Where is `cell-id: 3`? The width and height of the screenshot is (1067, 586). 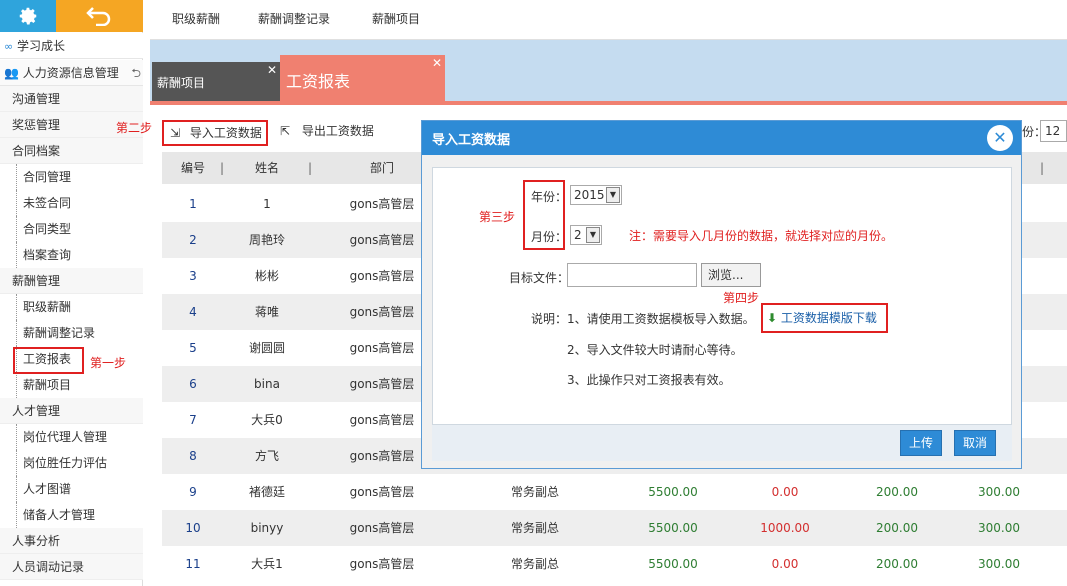 cell-id: 3 is located at coordinates (193, 276).